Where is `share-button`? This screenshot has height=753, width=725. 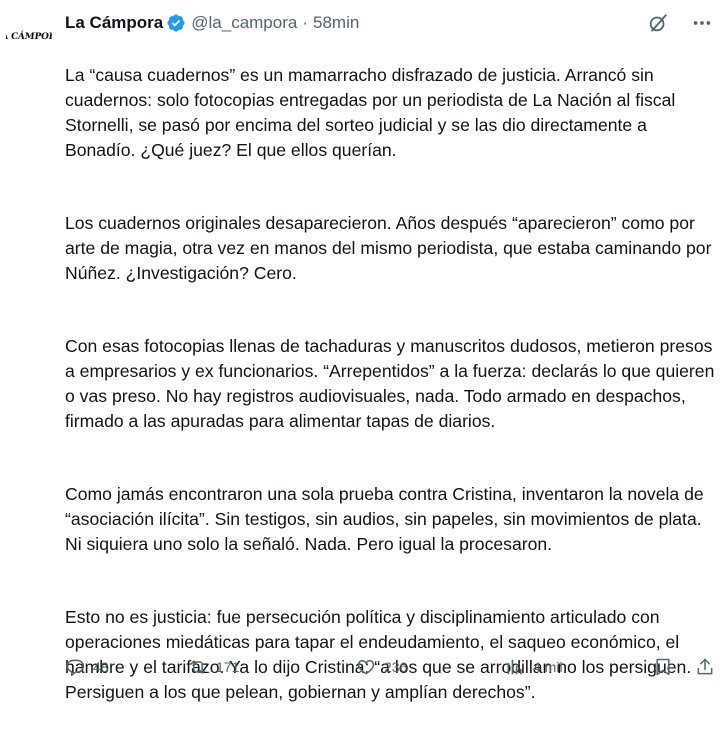
share-button is located at coordinates (705, 667).